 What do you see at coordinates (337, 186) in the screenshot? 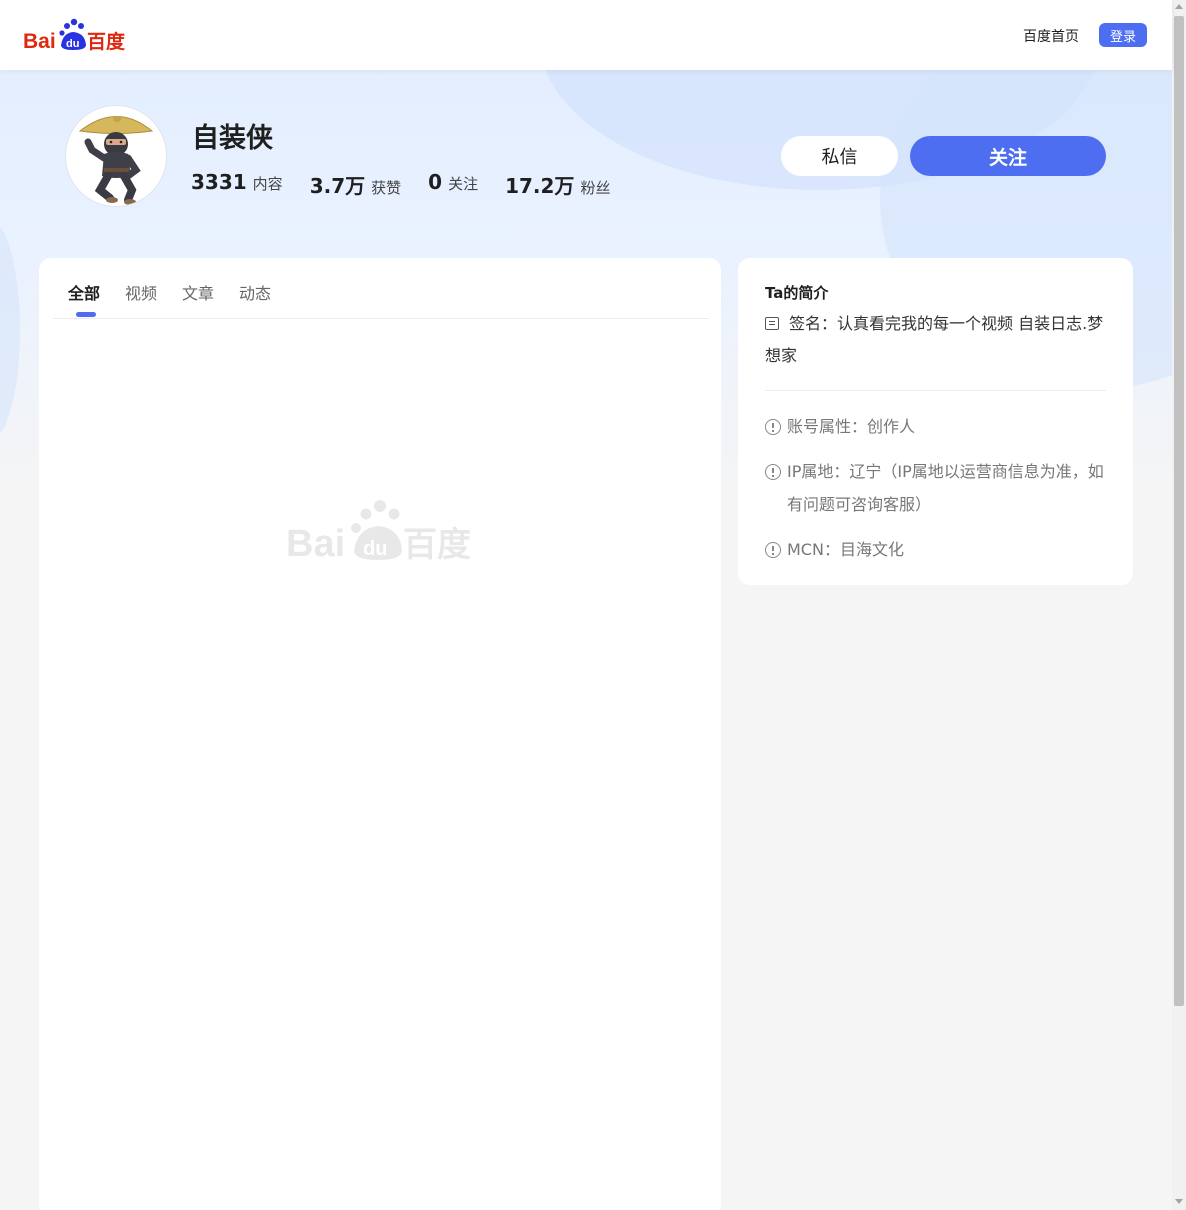
I see `stat-value: 3.7万` at bounding box center [337, 186].